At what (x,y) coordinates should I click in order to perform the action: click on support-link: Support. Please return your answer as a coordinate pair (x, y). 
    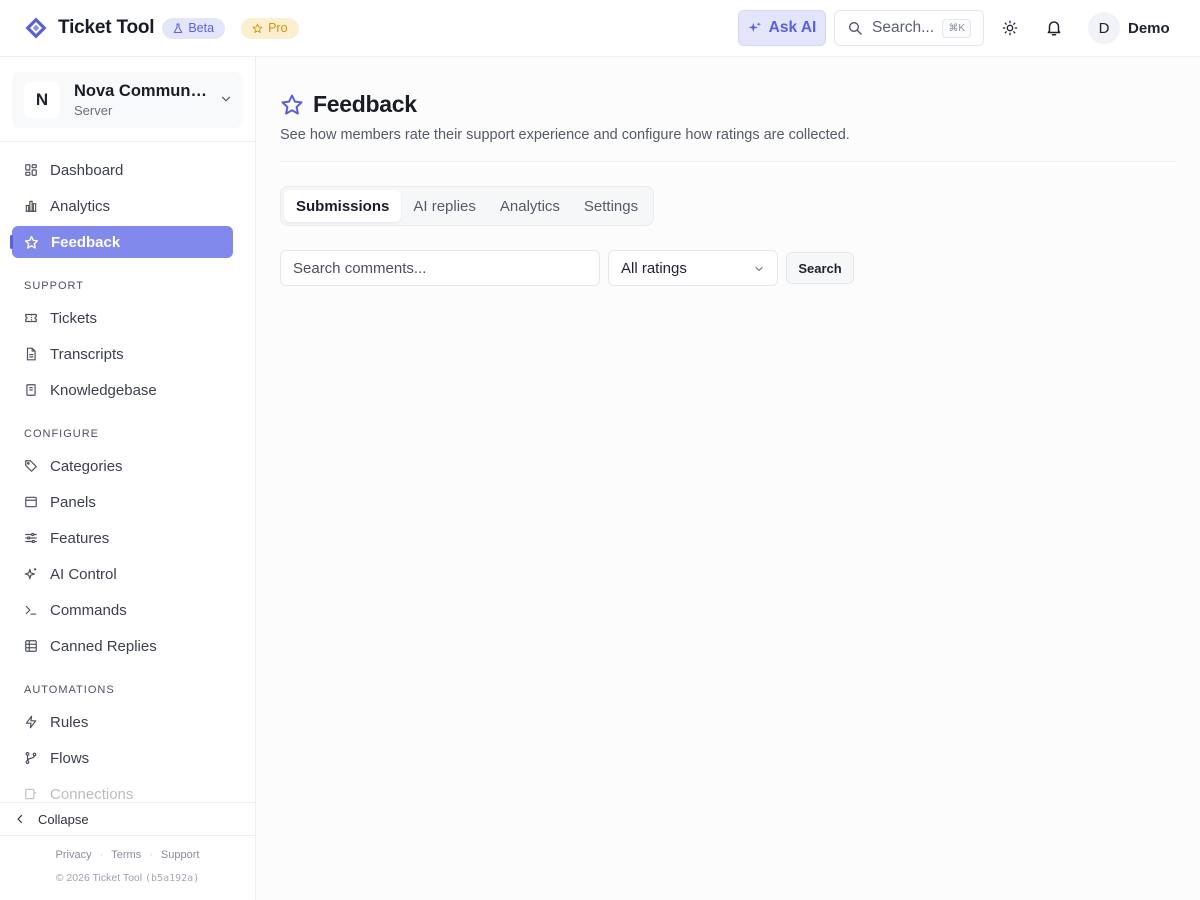
    Looking at the image, I should click on (180, 855).